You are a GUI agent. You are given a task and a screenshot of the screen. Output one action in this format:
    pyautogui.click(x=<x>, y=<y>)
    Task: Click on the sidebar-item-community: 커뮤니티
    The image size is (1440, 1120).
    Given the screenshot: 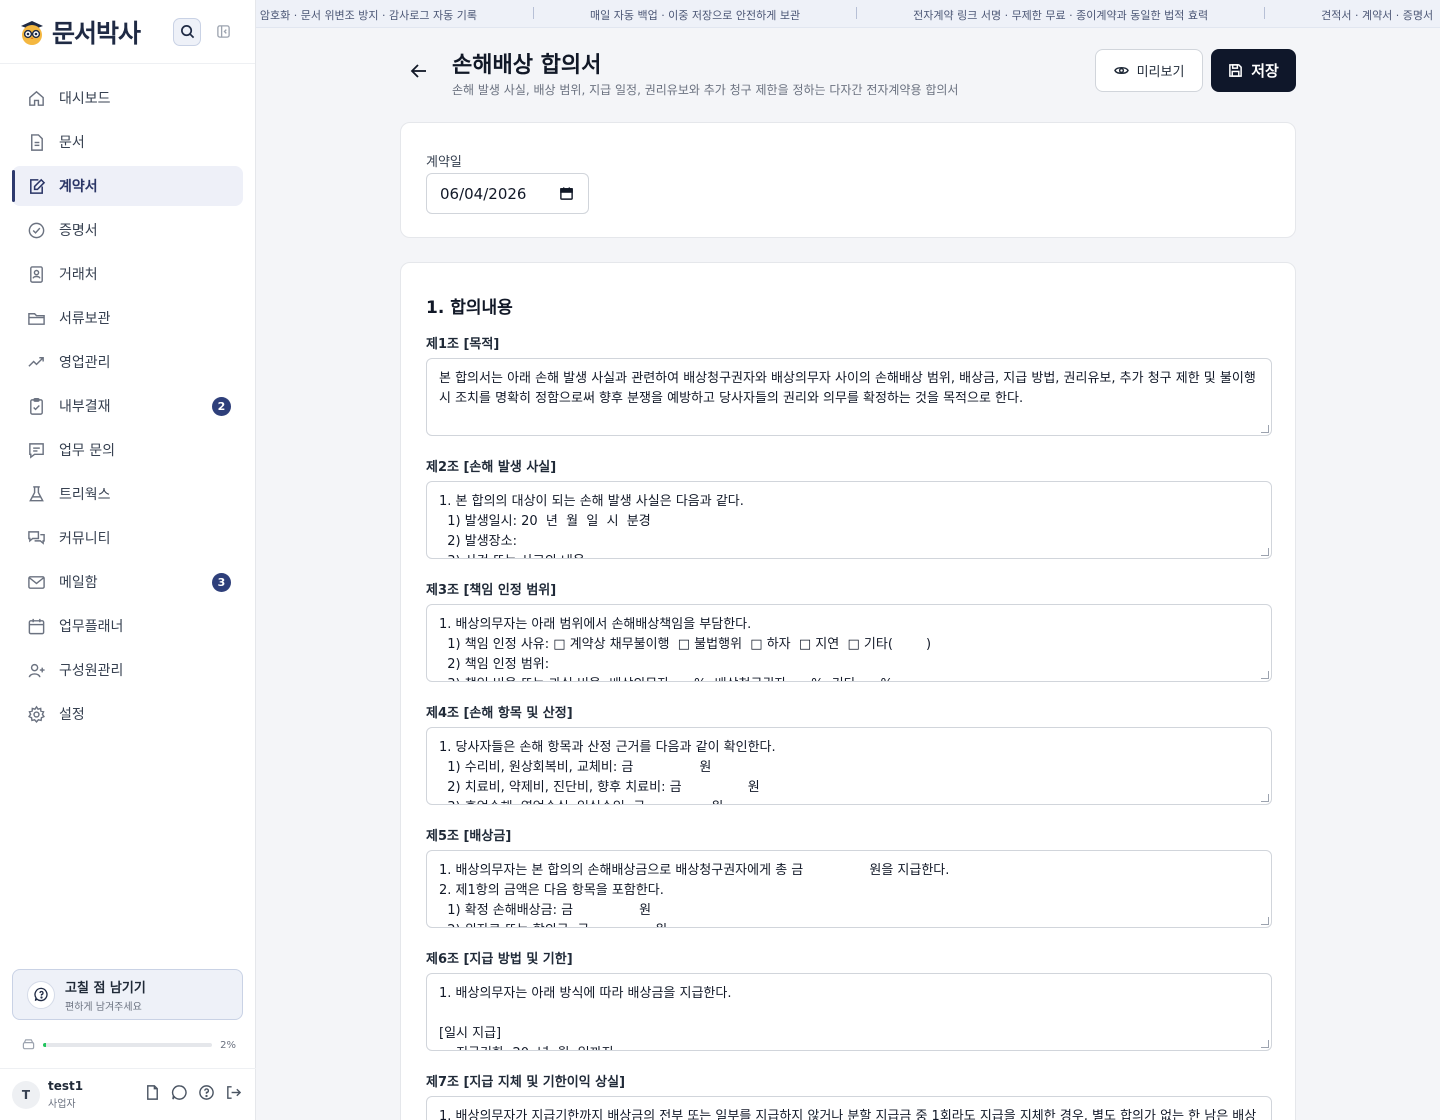 What is the action you would take?
    pyautogui.click(x=127, y=538)
    